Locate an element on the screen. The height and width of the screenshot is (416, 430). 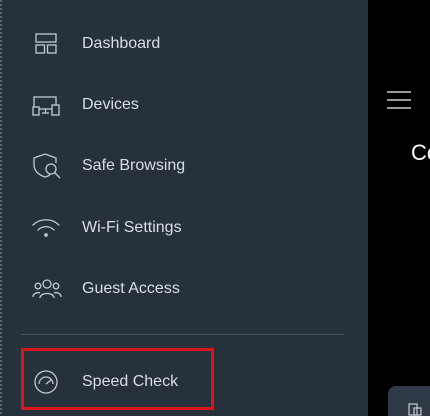
nav-item-wifi-settings: Wi-Fi Settings is located at coordinates (184, 228).